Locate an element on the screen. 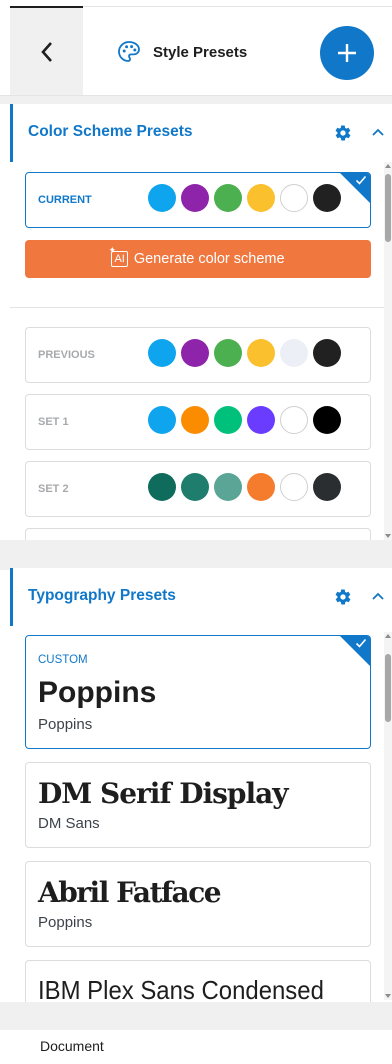 This screenshot has height=1064, width=392. footer-bar: Document is located at coordinates (196, 1047).